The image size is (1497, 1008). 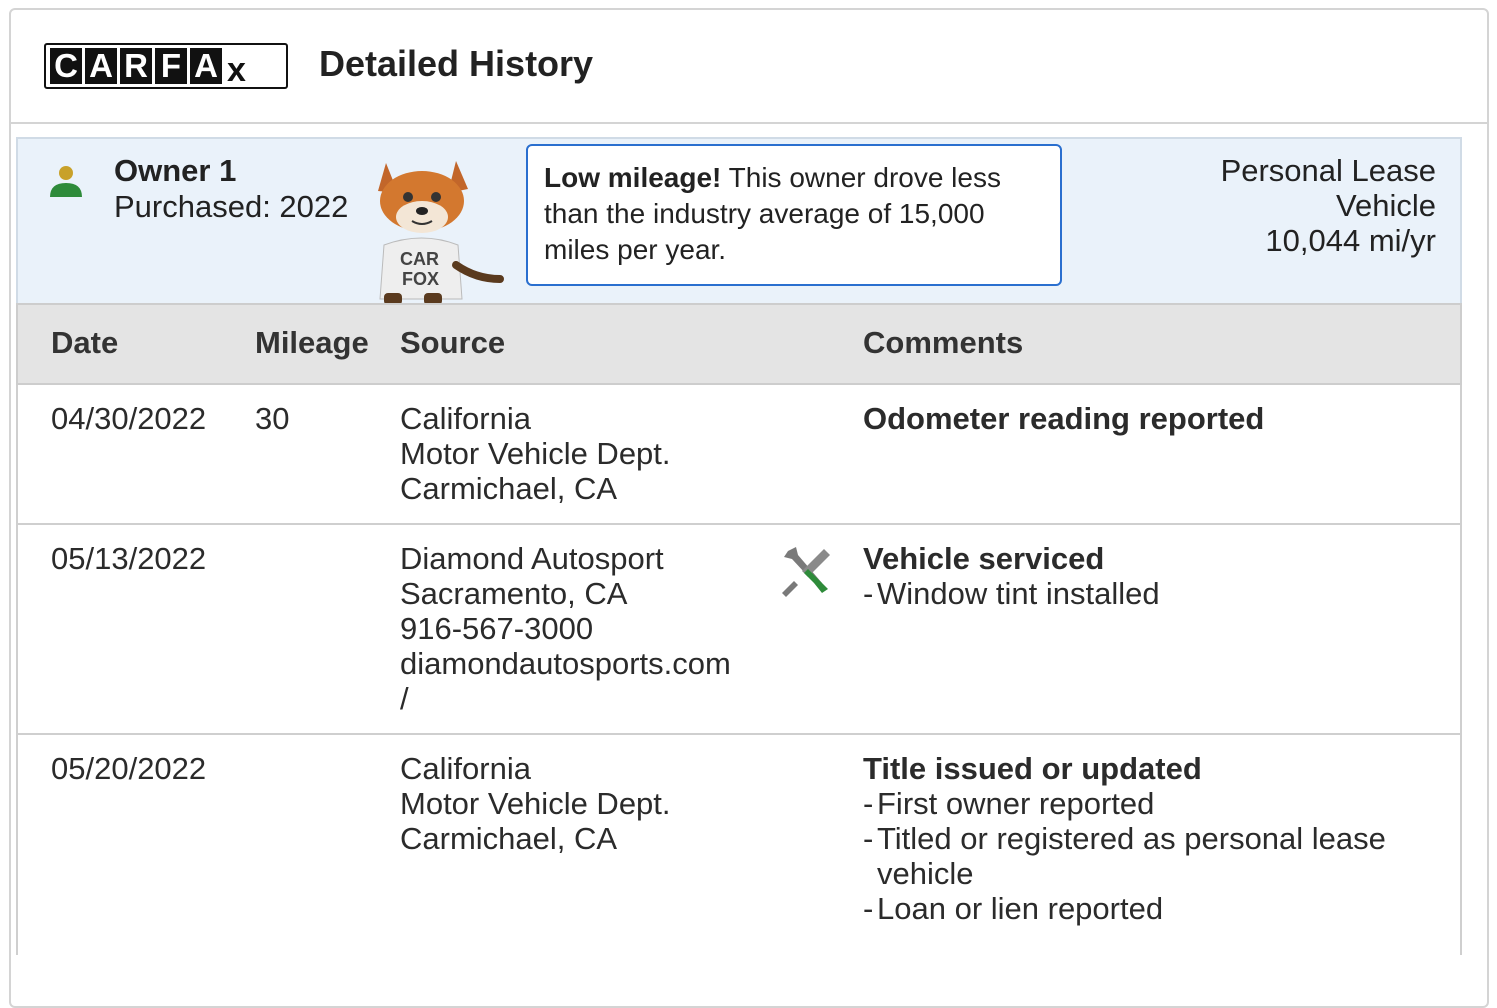 What do you see at coordinates (633, 177) in the screenshot?
I see `callout-bold: Low mileage!` at bounding box center [633, 177].